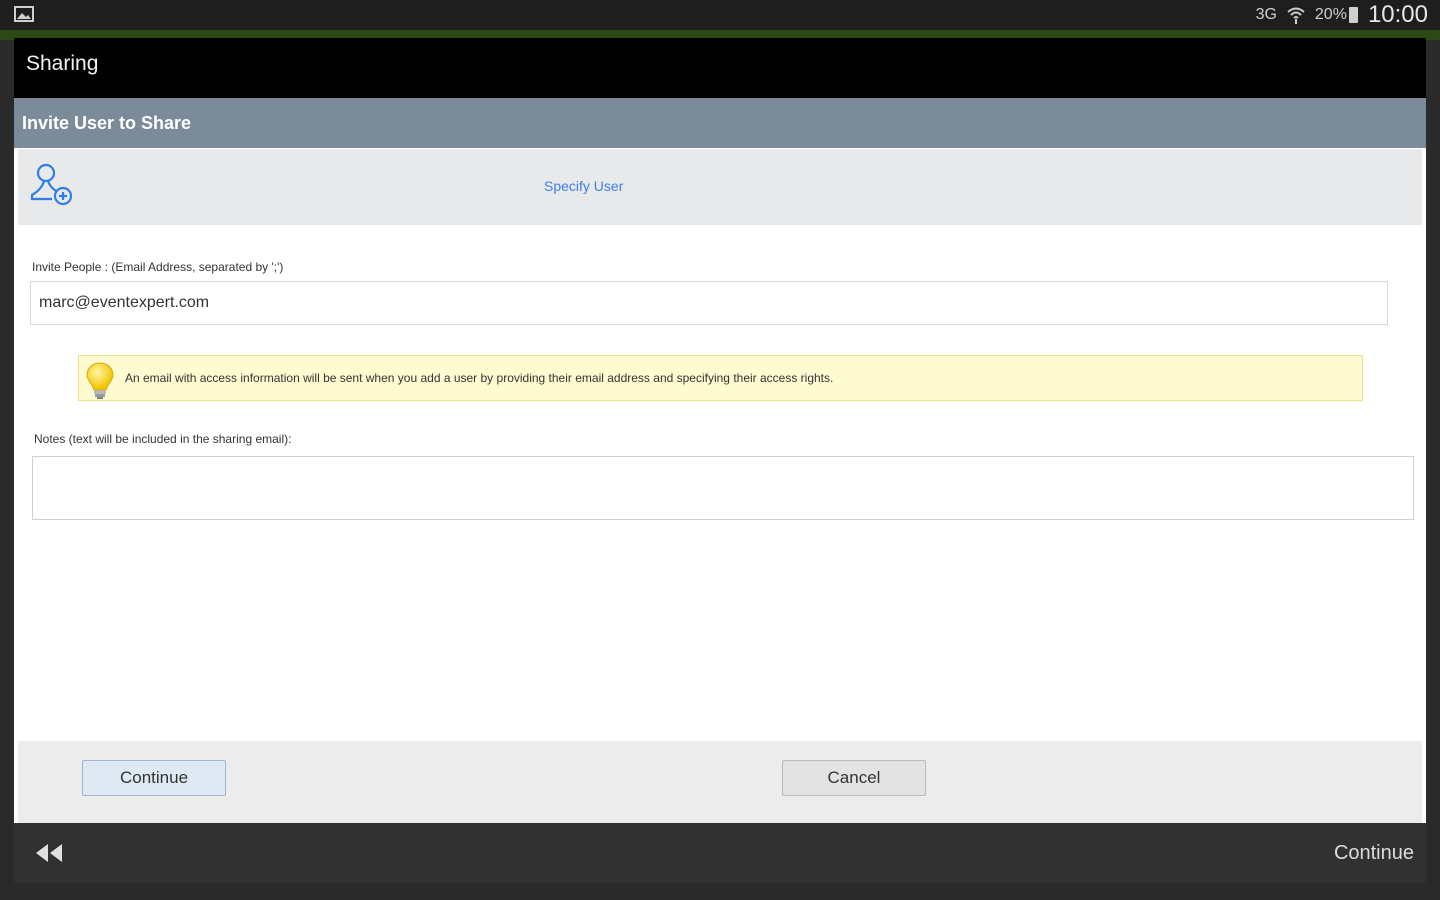 This screenshot has height=900, width=1440. What do you see at coordinates (720, 187) in the screenshot?
I see `specify-user-panel: Specify User` at bounding box center [720, 187].